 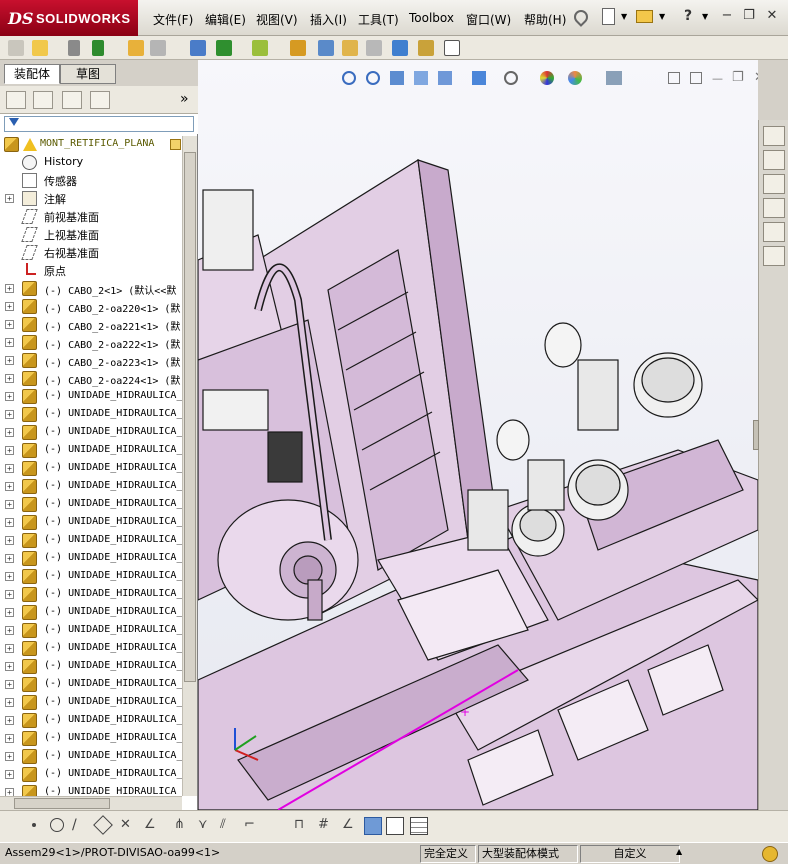 What do you see at coordinates (445, 78) in the screenshot?
I see `view-orientation-icon` at bounding box center [445, 78].